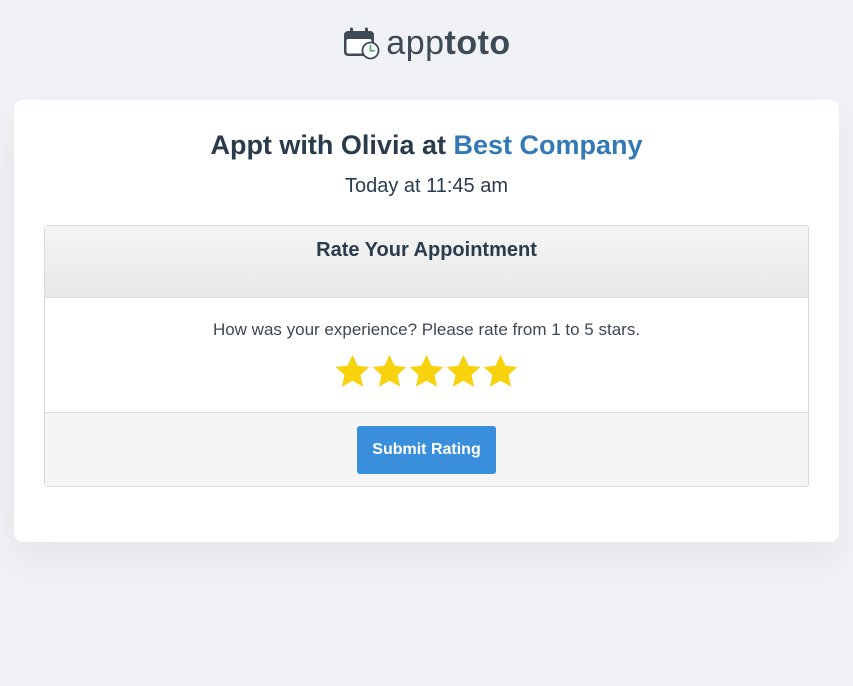 This screenshot has width=853, height=686. I want to click on rating-heading: Rate Your Appointment, so click(426, 250).